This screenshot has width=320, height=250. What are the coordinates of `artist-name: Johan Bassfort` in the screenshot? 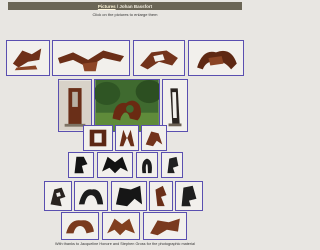 It's located at (136, 6).